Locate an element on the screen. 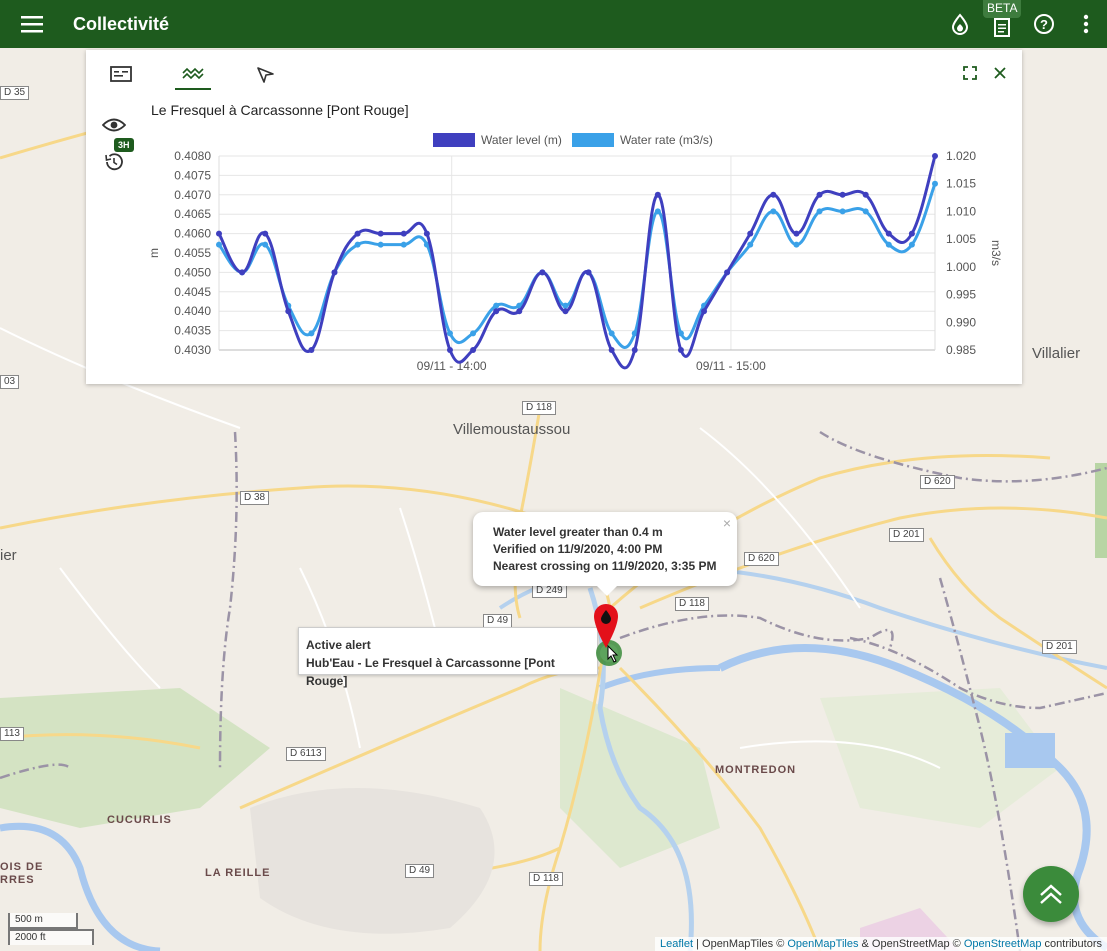  y-tick-right: 1.005 is located at coordinates (961, 239).